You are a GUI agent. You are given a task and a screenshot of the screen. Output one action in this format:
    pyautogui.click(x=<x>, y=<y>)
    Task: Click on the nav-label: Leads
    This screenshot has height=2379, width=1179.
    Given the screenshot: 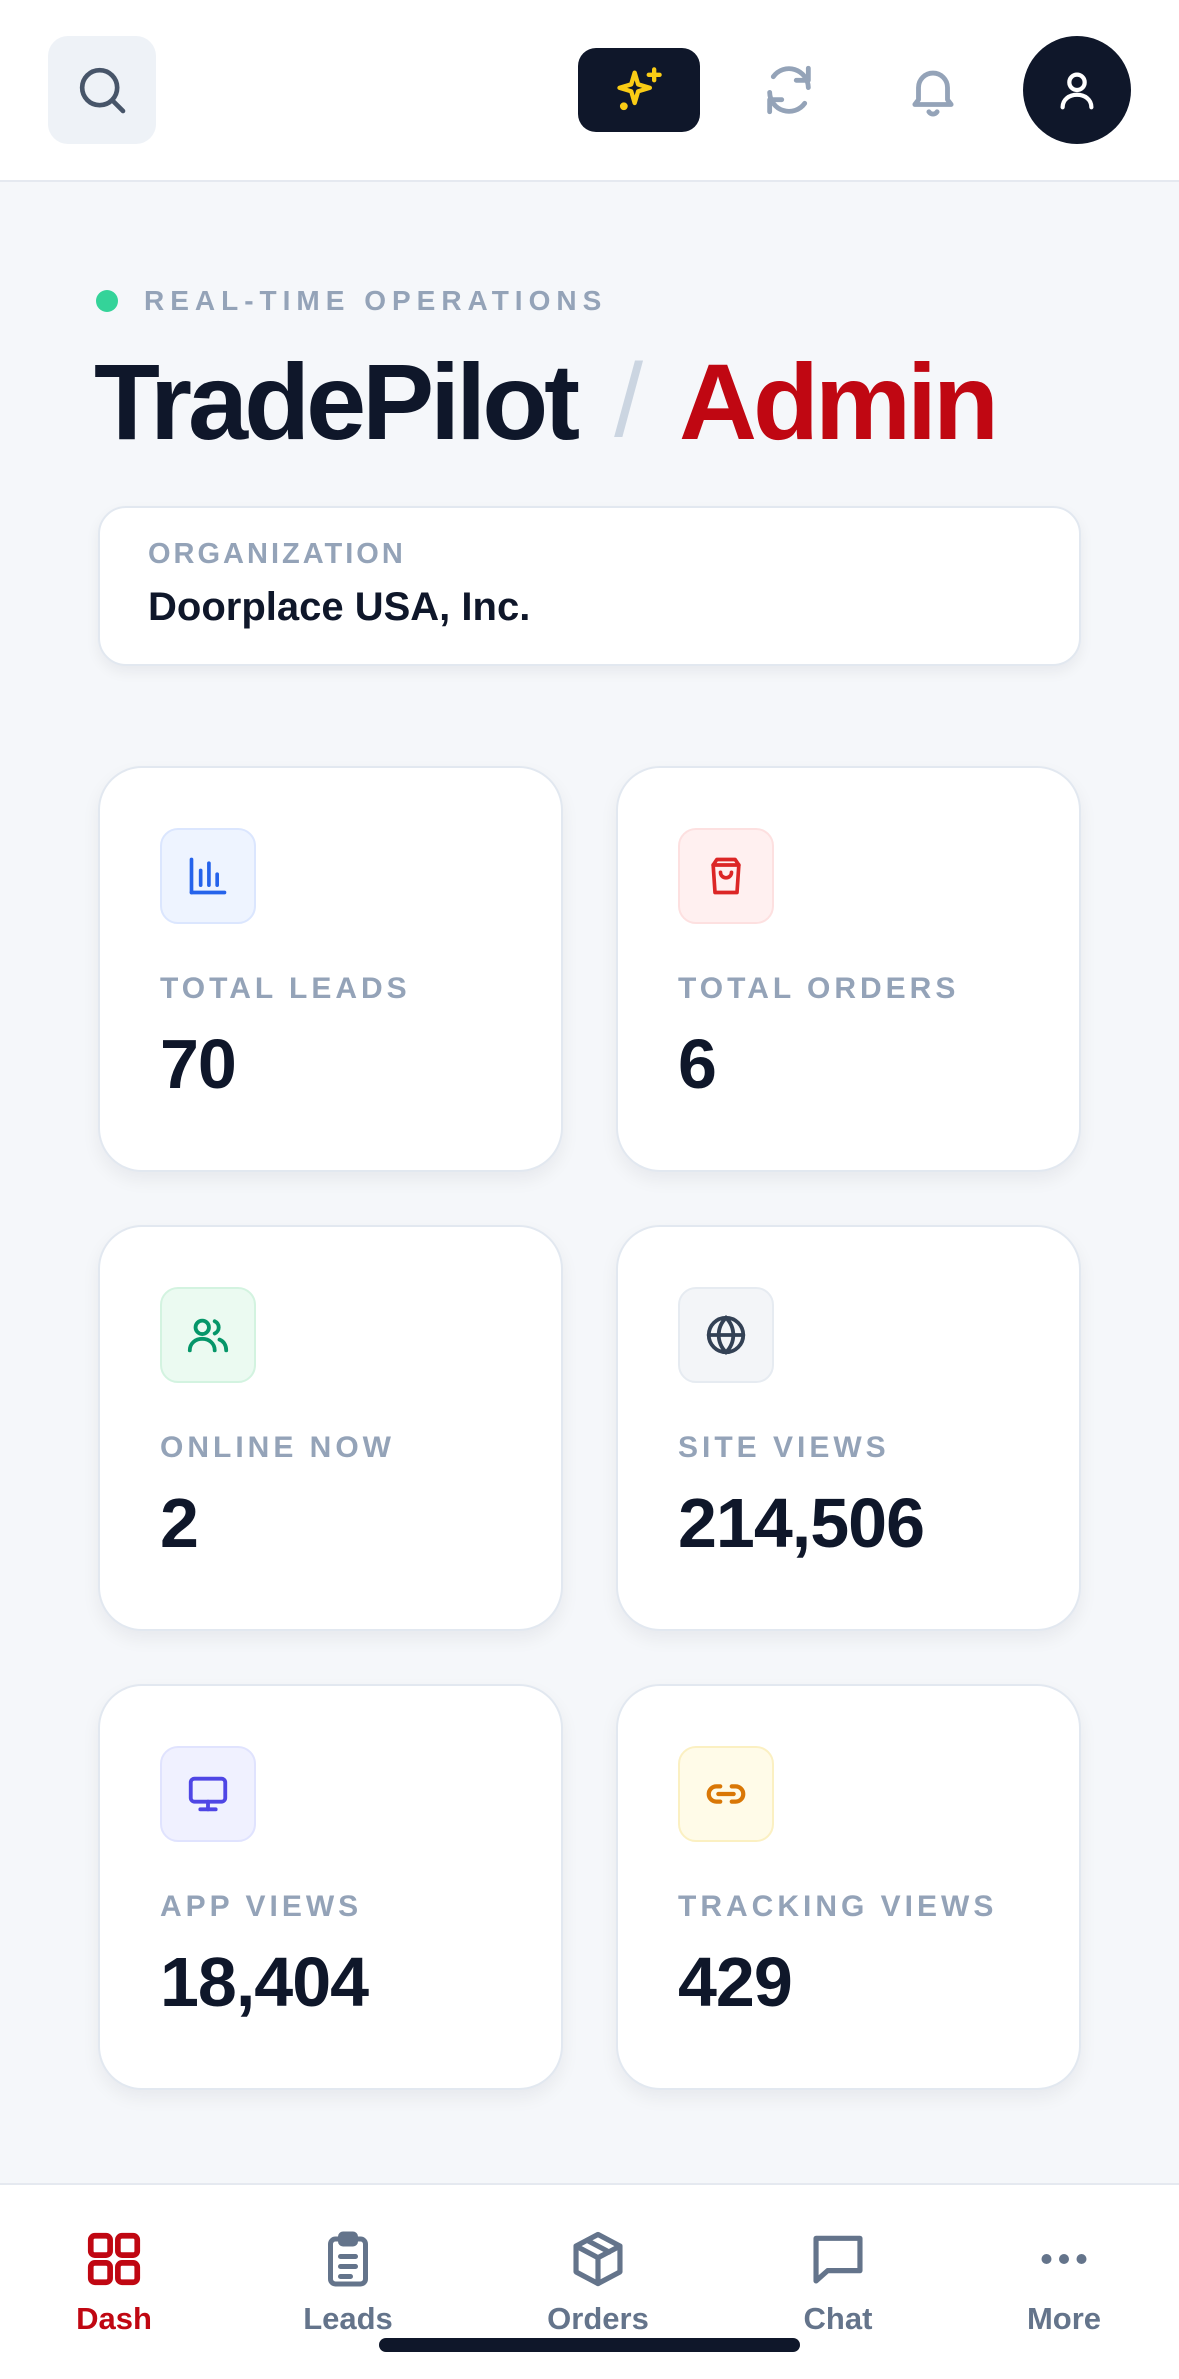 What is the action you would take?
    pyautogui.click(x=348, y=2318)
    